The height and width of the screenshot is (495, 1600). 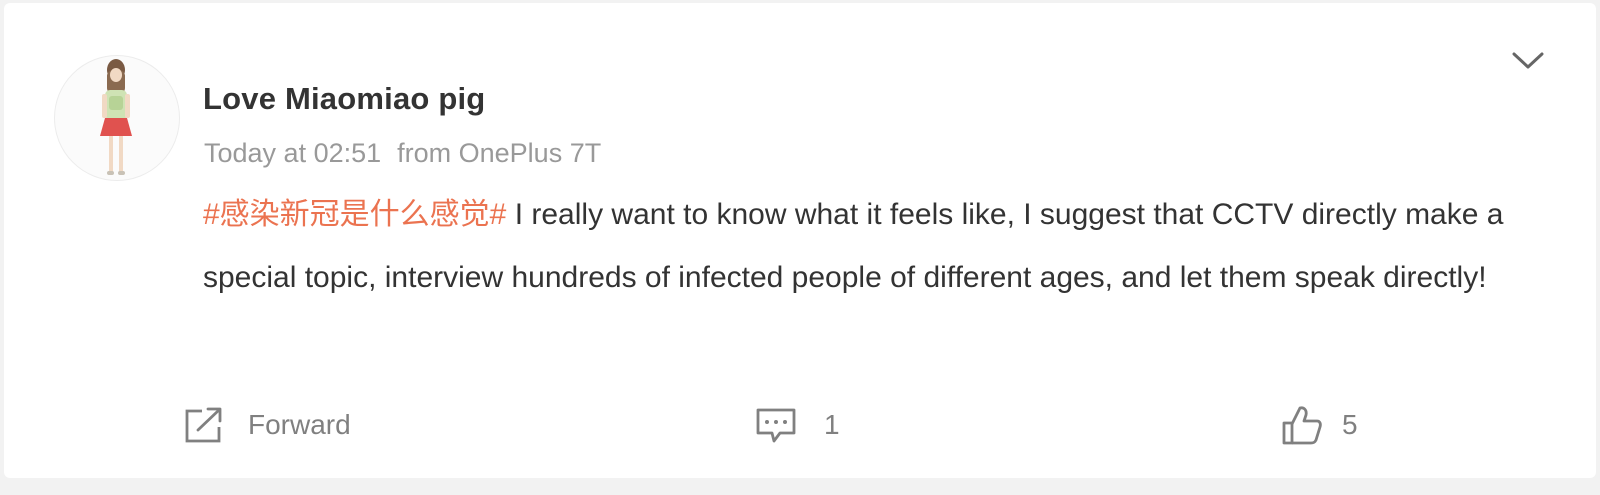 I want to click on post-source: from OnePlus 7T, so click(x=499, y=153).